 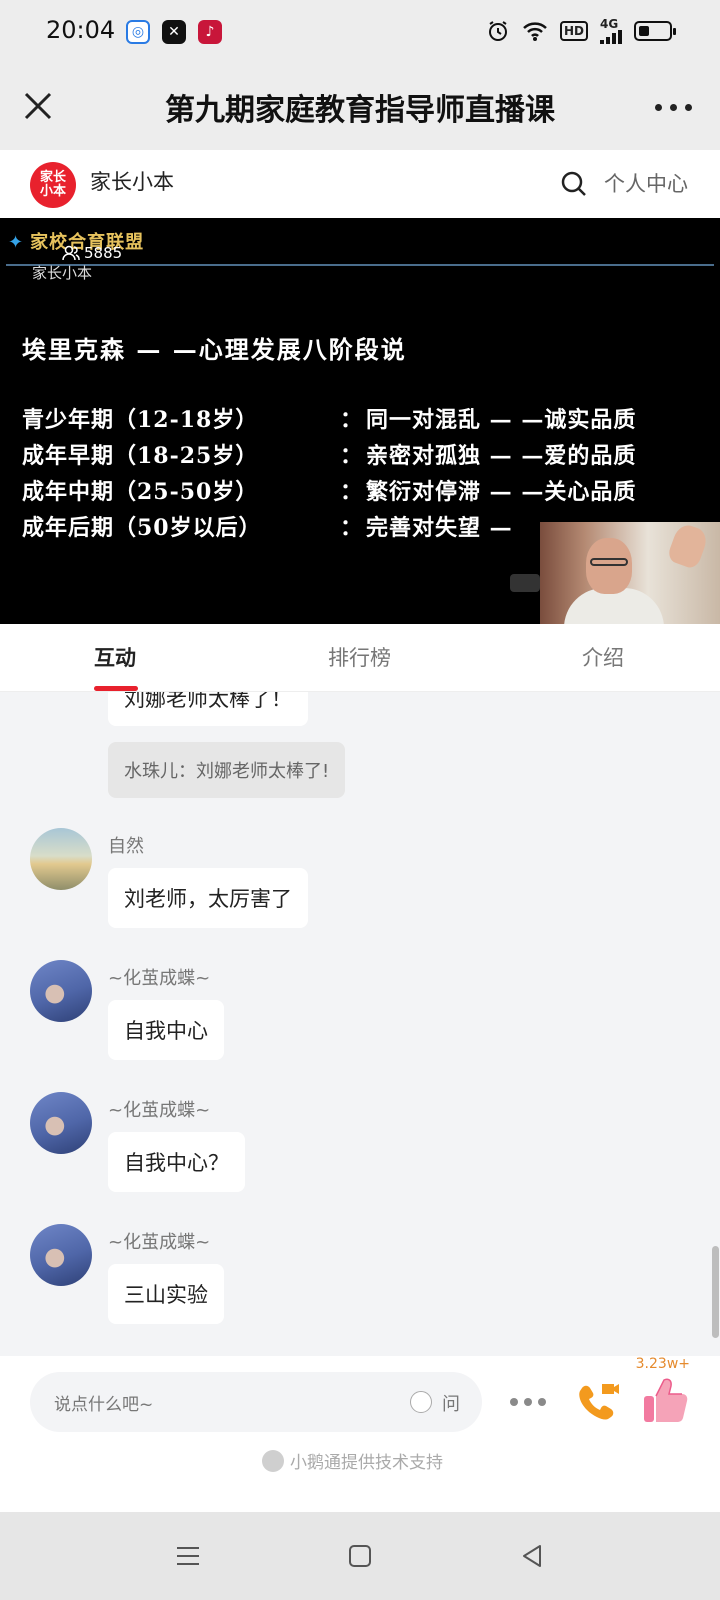 What do you see at coordinates (140, 420) in the screenshot?
I see `slide-stage: 青少年期（12-18岁）` at bounding box center [140, 420].